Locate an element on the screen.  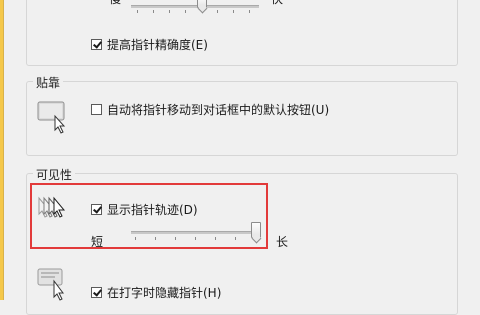
speed-fast-label: 快 is located at coordinates (277, 3).